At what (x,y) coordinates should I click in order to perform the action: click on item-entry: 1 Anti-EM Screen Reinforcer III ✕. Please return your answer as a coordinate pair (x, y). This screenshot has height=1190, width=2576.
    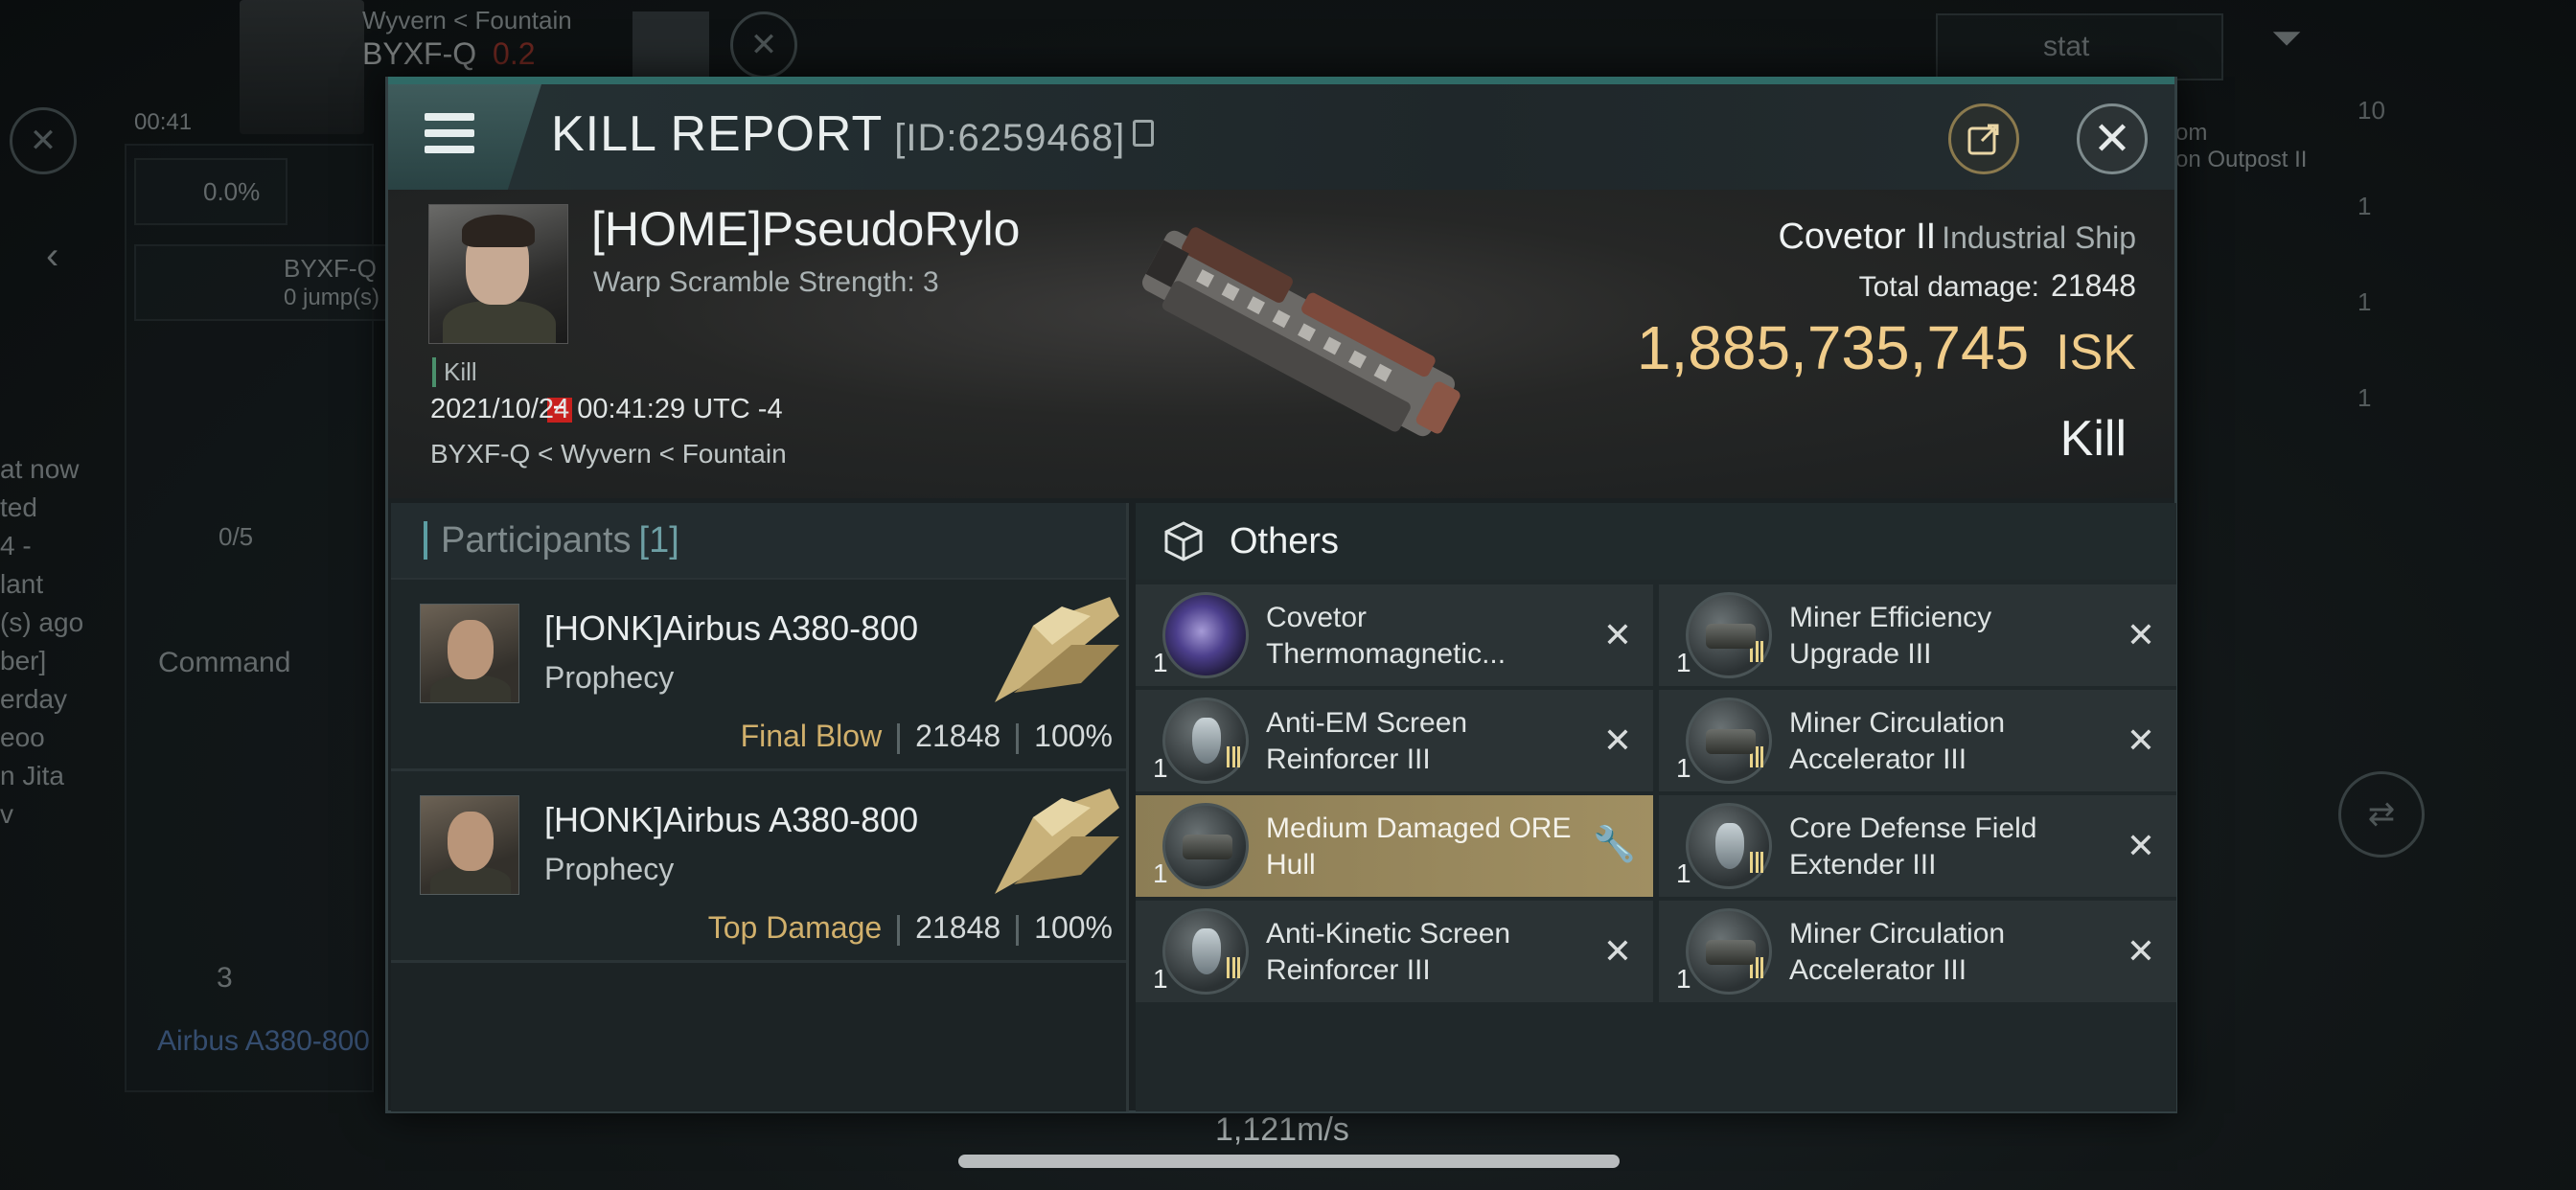
    Looking at the image, I should click on (1394, 741).